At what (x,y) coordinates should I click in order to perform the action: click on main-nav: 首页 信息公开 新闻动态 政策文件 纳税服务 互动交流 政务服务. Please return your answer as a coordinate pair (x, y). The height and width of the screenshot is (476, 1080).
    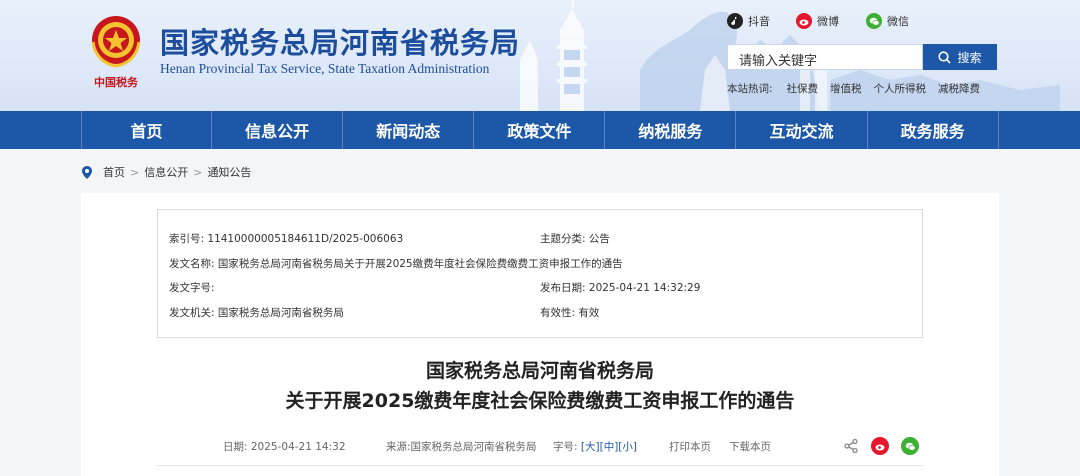
    Looking at the image, I should click on (540, 130).